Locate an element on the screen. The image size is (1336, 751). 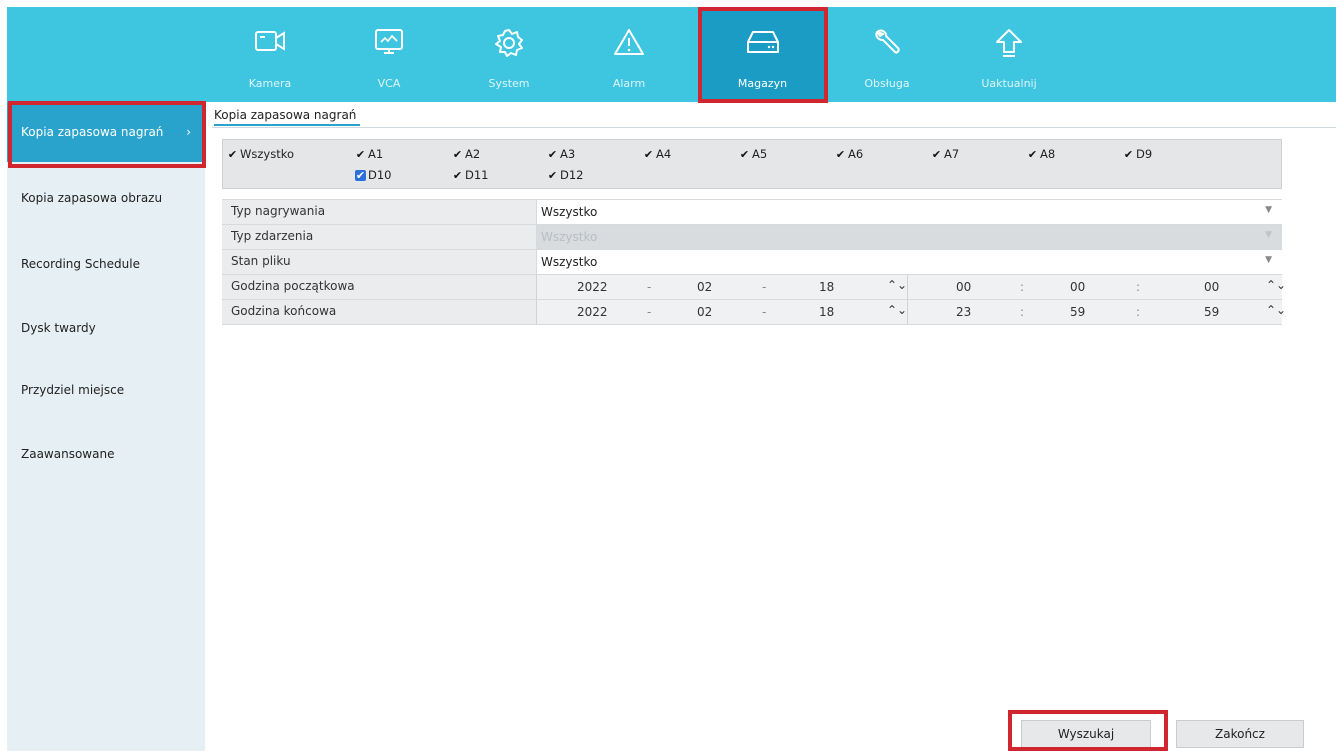
checkbox-channel: ✔ A8 is located at coordinates (1041, 154).